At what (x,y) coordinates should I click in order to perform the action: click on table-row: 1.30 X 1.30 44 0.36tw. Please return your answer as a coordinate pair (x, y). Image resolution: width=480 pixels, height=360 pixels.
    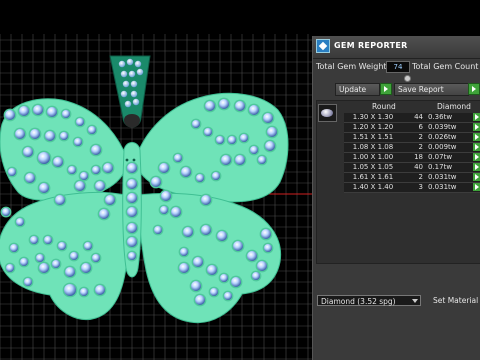
    Looking at the image, I should click on (412, 118).